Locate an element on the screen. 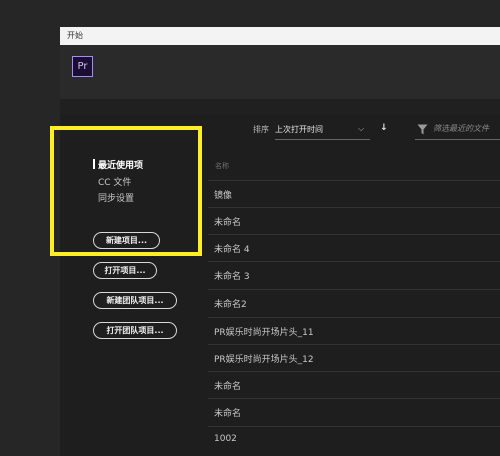 The image size is (500, 456). sort-label: 排序 is located at coordinates (261, 129).